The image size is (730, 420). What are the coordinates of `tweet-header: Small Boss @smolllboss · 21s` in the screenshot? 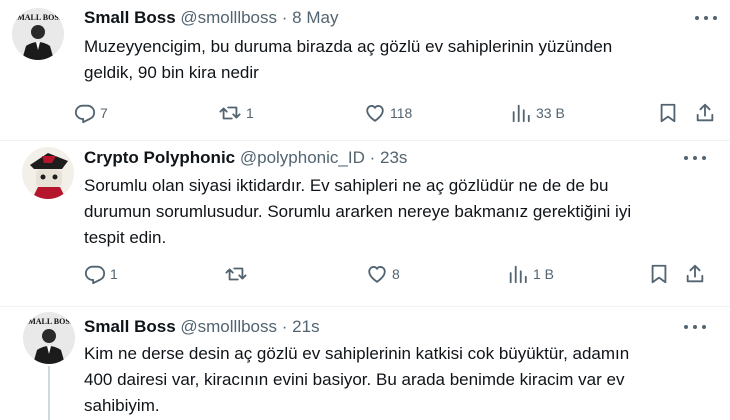 It's located at (202, 327).